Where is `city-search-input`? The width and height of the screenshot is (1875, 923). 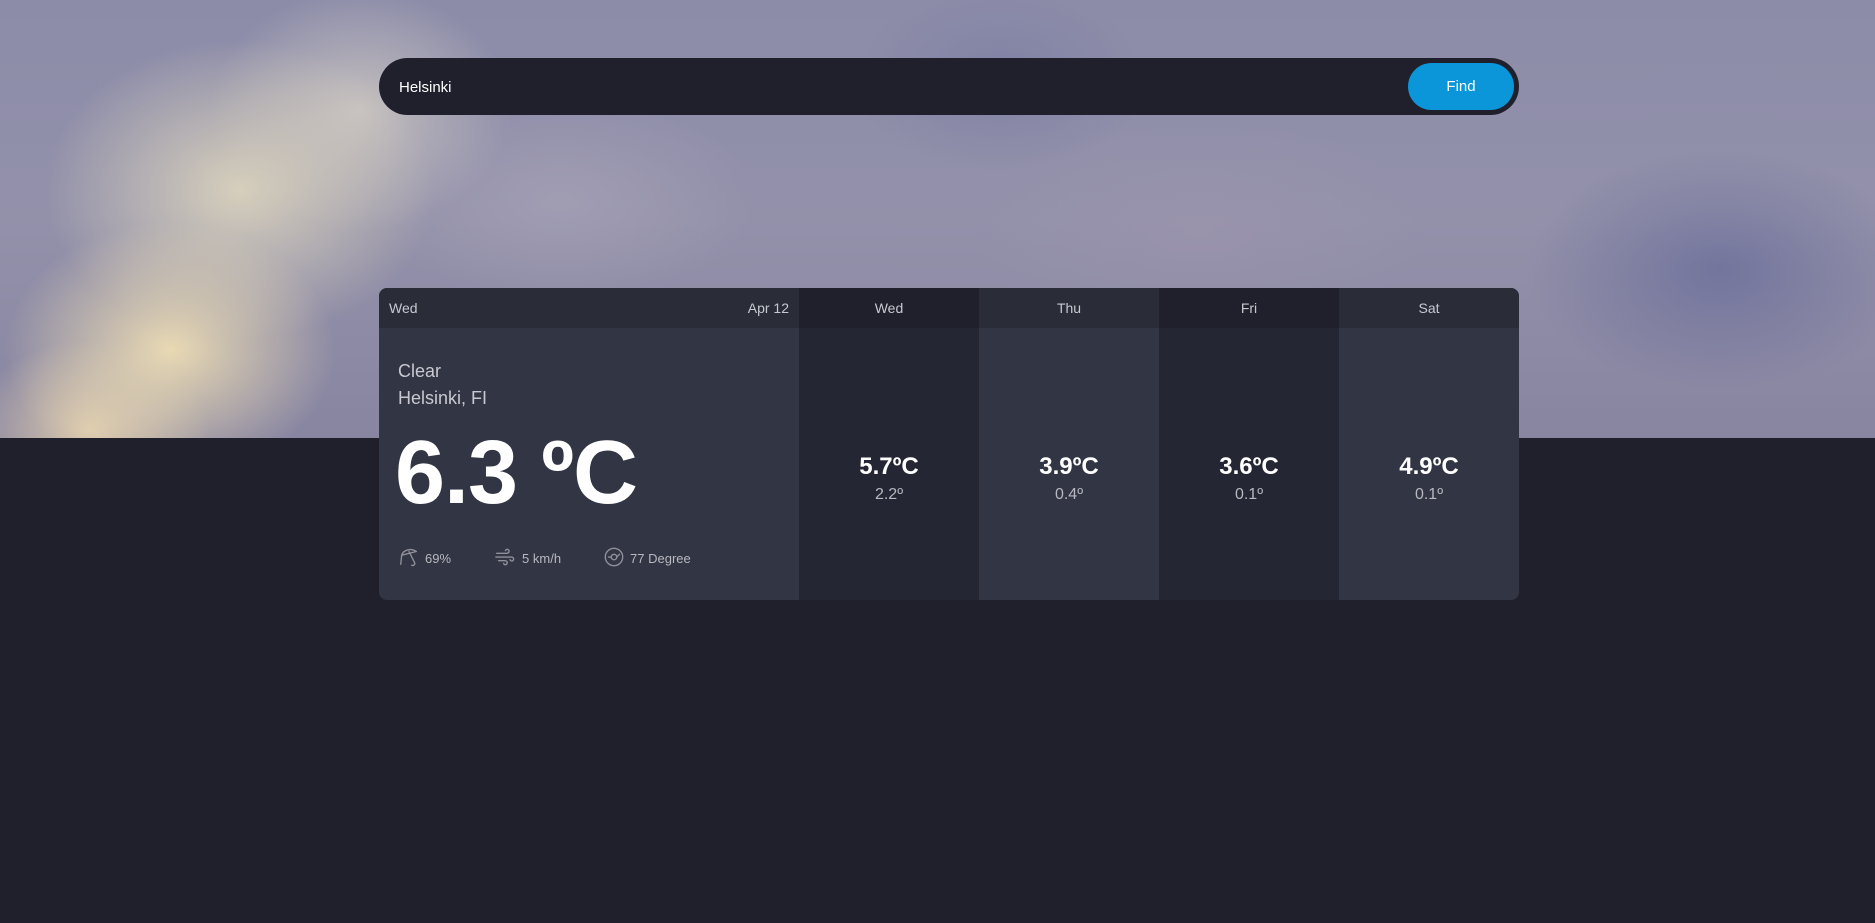 city-search-input is located at coordinates (889, 87).